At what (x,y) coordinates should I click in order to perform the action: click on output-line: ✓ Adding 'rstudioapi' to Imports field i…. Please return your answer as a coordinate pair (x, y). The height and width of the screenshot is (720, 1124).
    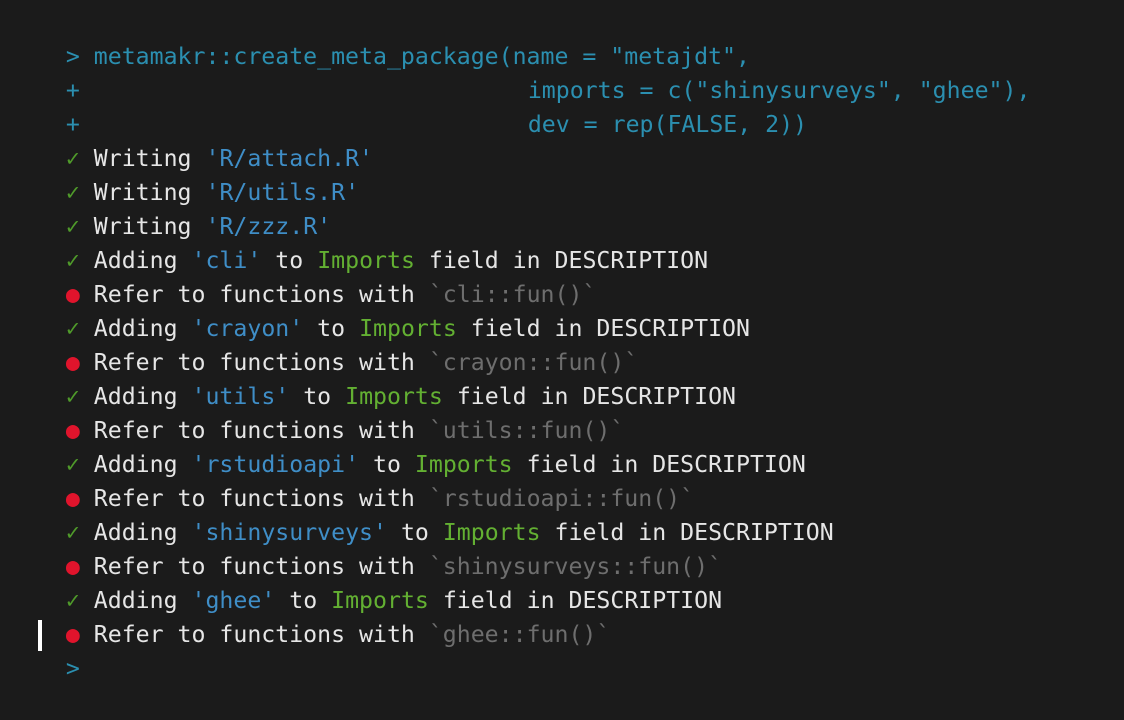
    Looking at the image, I should click on (408, 446).